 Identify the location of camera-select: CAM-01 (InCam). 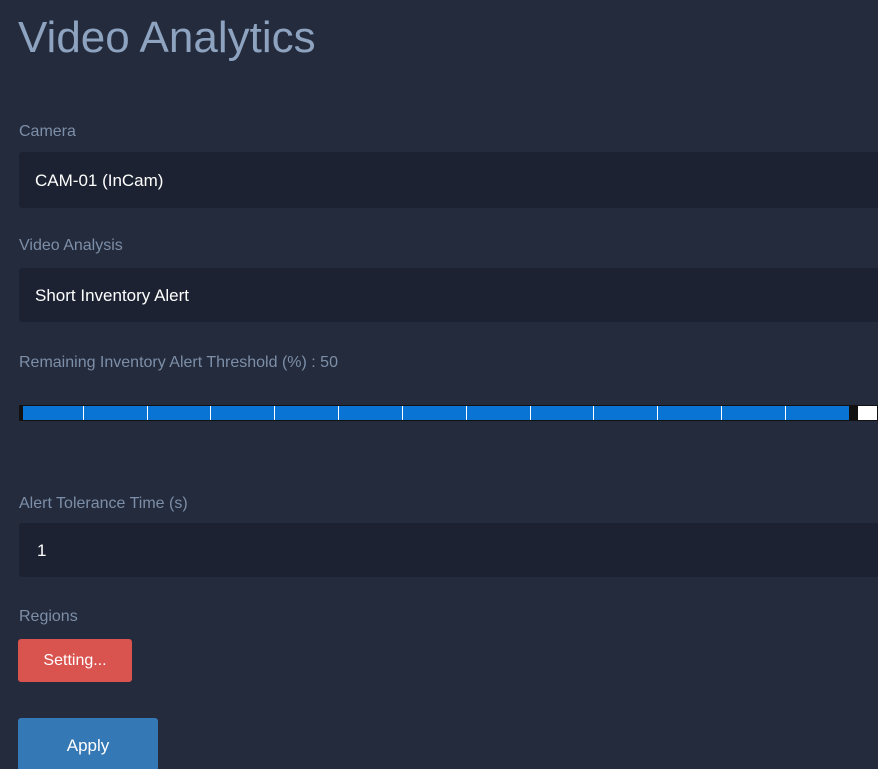
(448, 180).